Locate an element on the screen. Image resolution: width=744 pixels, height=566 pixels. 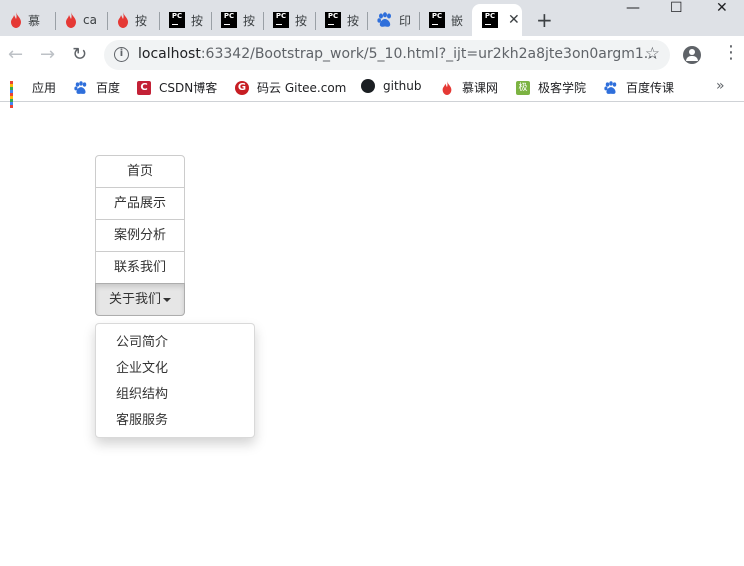
tab-8: 印 is located at coordinates (389, 20).